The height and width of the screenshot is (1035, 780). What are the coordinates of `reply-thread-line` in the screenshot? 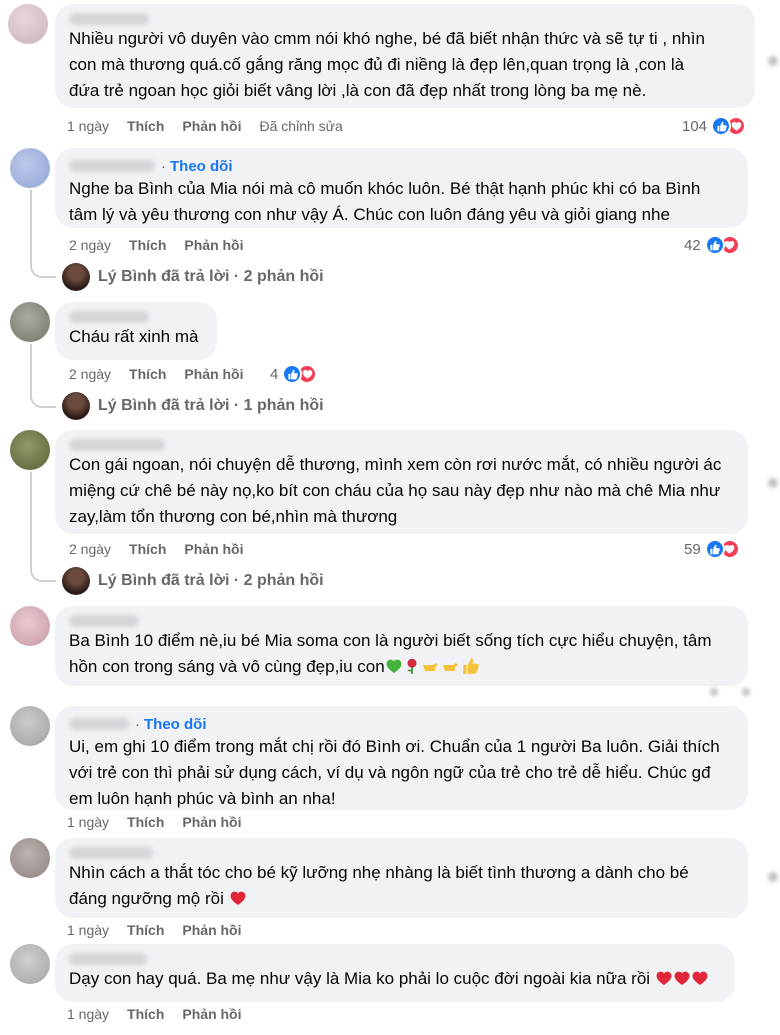 It's located at (43, 527).